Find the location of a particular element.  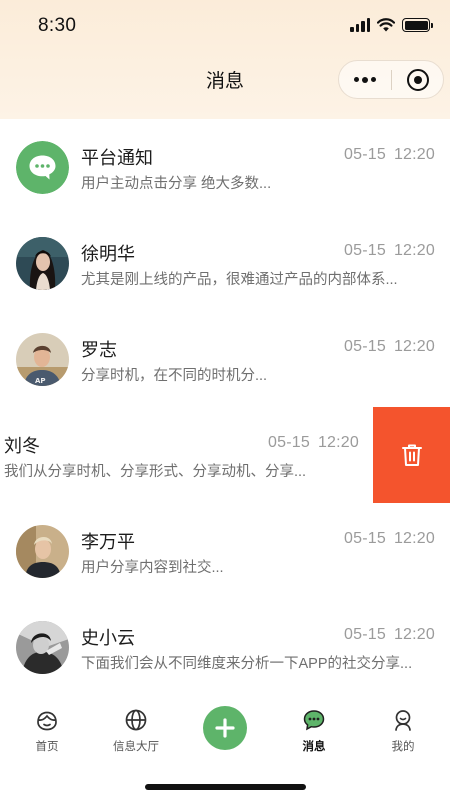

profile-icon is located at coordinates (403, 720).